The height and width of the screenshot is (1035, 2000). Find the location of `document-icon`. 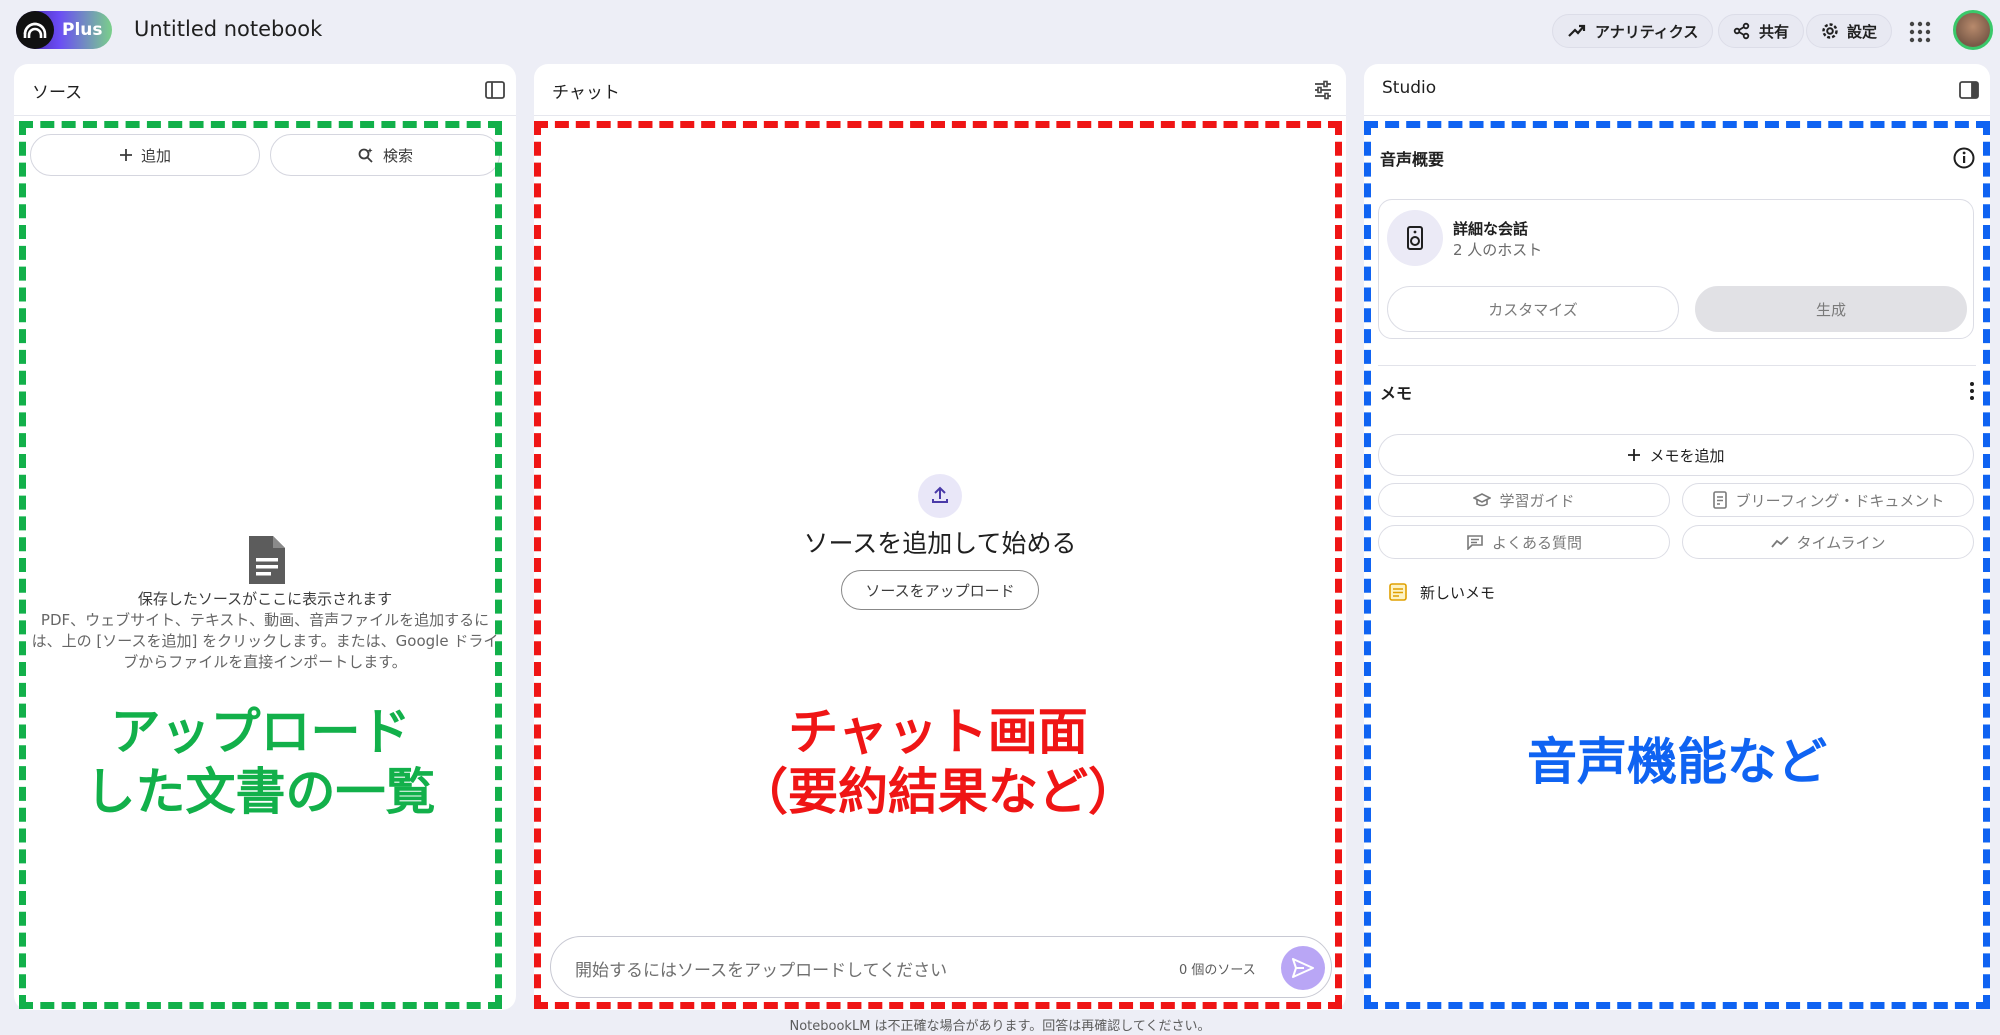

document-icon is located at coordinates (267, 560).